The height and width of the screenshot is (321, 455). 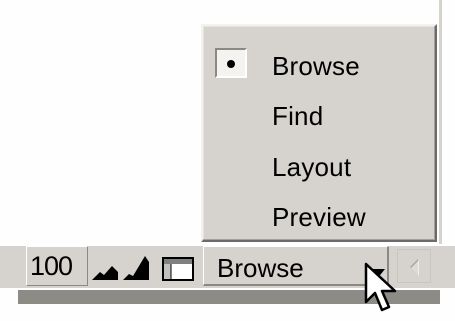 What do you see at coordinates (105, 273) in the screenshot?
I see `zoom-out-mountain-icon` at bounding box center [105, 273].